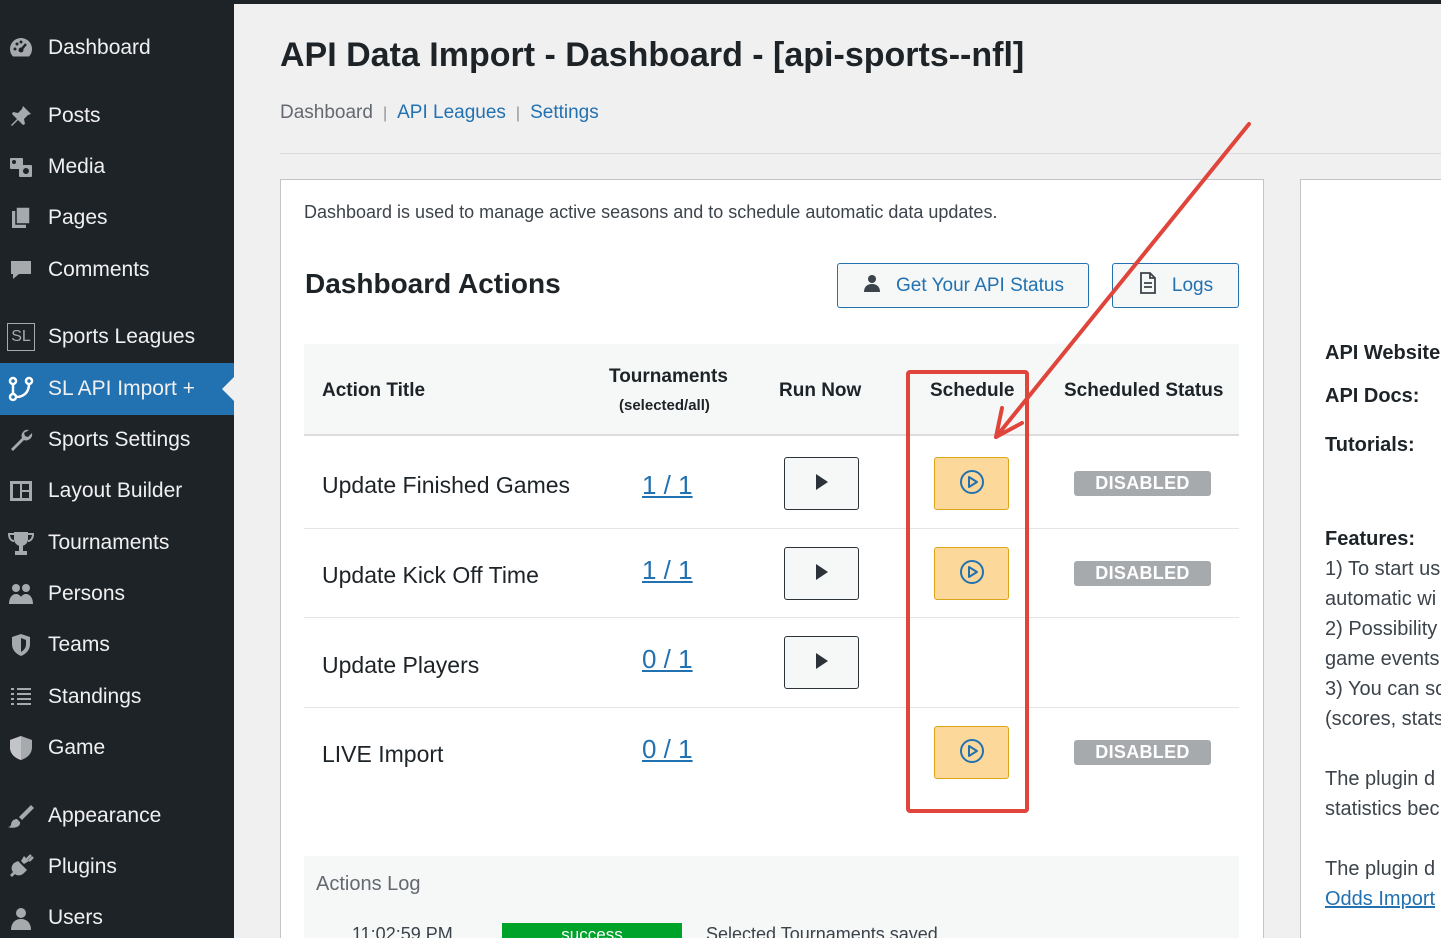 This screenshot has width=1441, height=938. I want to click on sidebar-item-comments: Comments, so click(117, 270).